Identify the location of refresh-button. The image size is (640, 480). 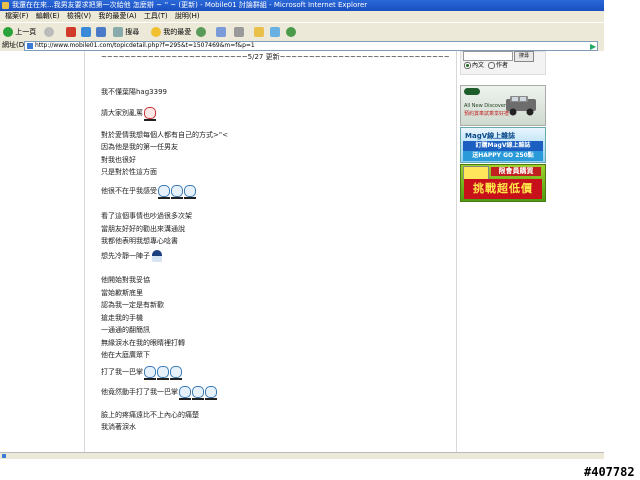
(86, 32).